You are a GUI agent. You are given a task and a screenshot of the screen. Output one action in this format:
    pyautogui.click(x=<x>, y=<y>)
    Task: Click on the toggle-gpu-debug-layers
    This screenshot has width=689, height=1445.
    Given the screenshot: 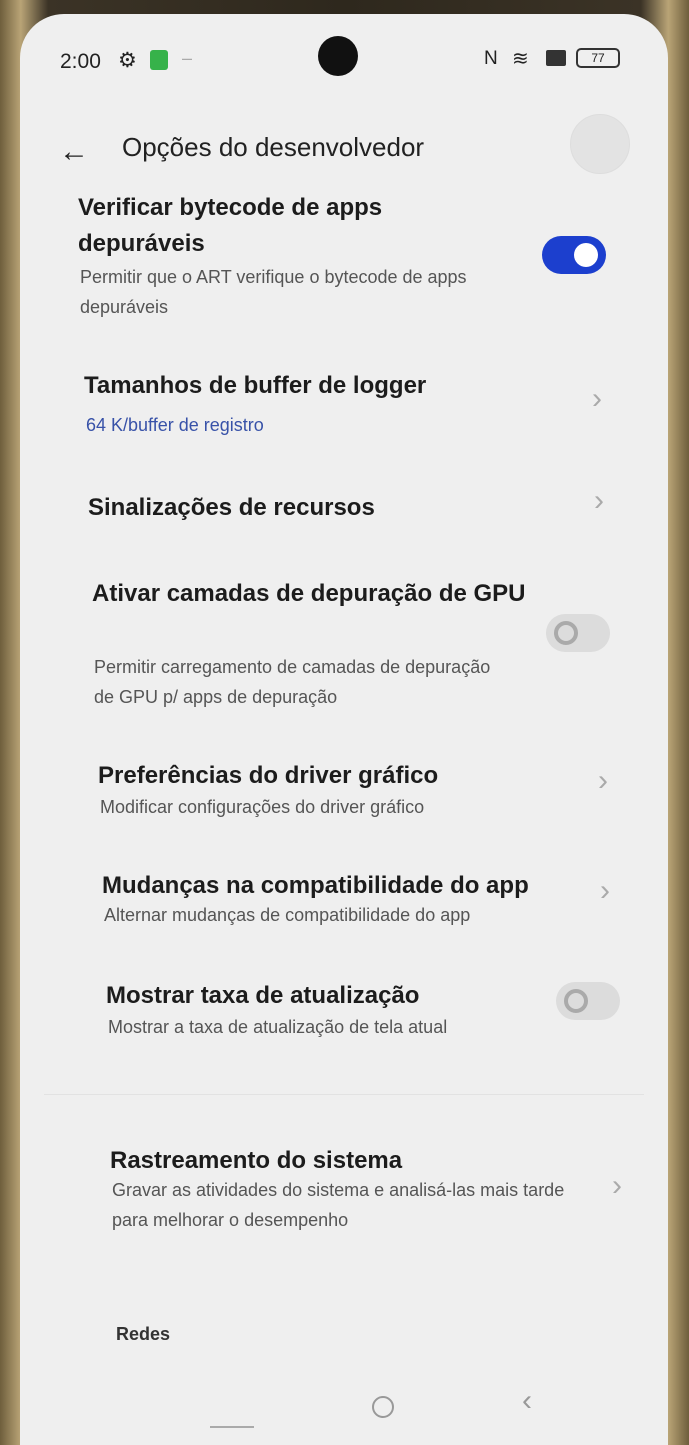 What is the action you would take?
    pyautogui.click(x=578, y=633)
    